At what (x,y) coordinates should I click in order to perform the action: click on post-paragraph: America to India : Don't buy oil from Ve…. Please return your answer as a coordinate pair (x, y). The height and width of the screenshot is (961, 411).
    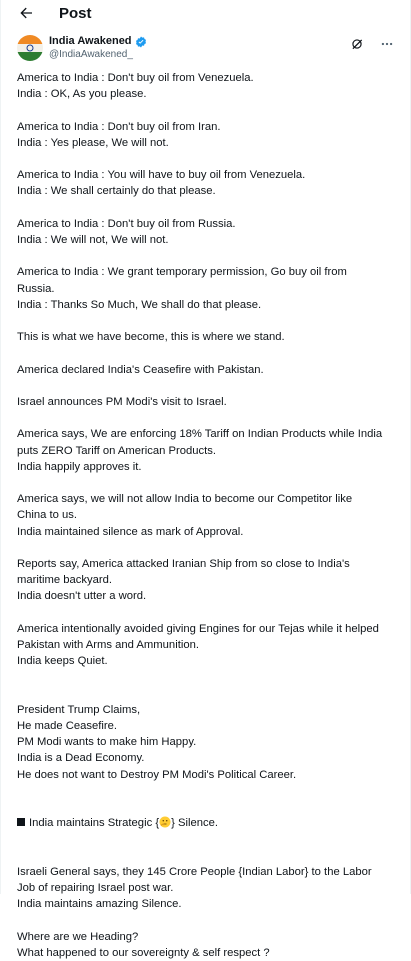
    Looking at the image, I should click on (135, 86).